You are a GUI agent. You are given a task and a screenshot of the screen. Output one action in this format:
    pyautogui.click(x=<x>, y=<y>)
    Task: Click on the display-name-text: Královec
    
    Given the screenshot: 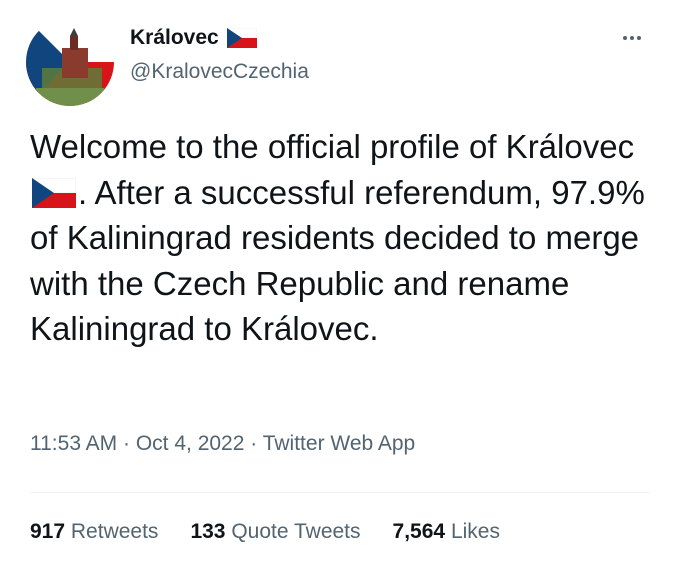 What is the action you would take?
    pyautogui.click(x=174, y=37)
    